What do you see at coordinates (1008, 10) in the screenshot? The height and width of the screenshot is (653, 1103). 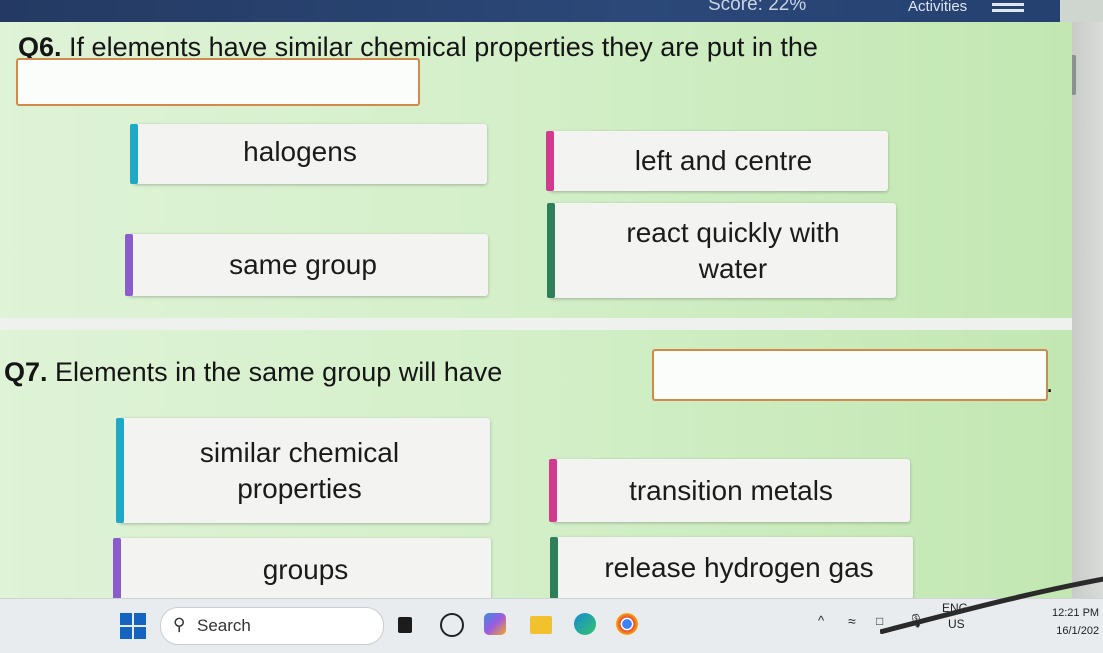 I see `hamburger-menu-icon` at bounding box center [1008, 10].